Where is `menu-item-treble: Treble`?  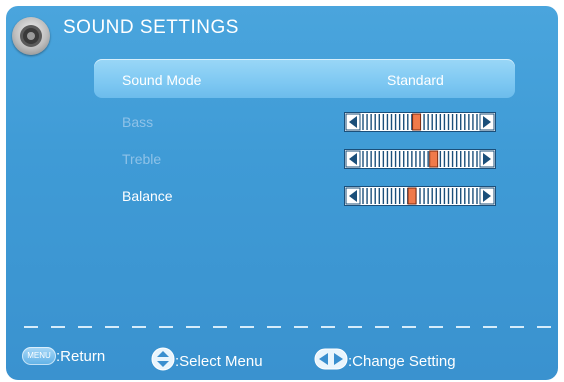 menu-item-treble: Treble is located at coordinates (304, 159).